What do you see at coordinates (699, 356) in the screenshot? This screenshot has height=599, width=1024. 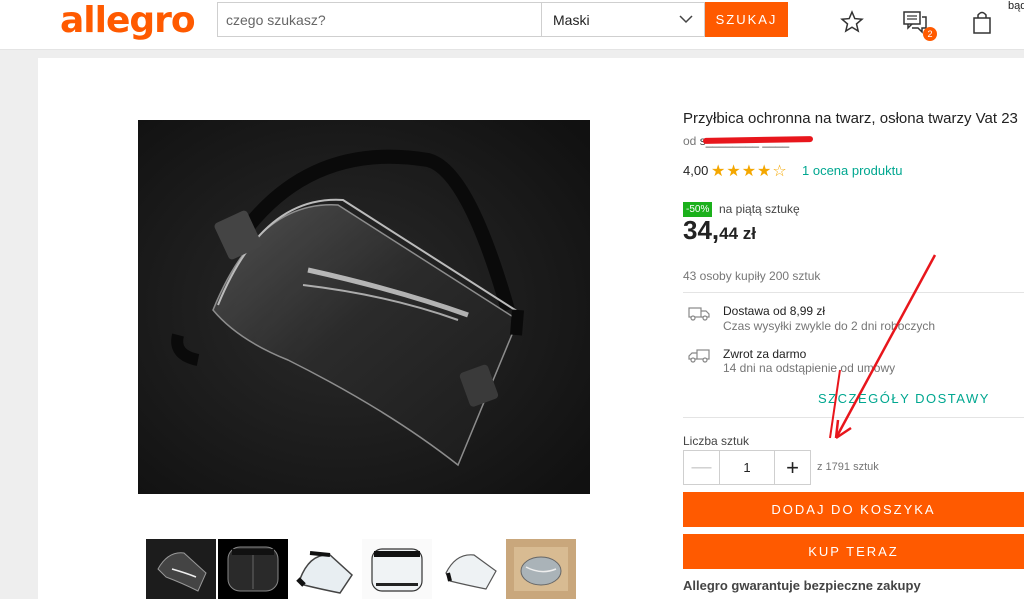 I see `return-truck-icon` at bounding box center [699, 356].